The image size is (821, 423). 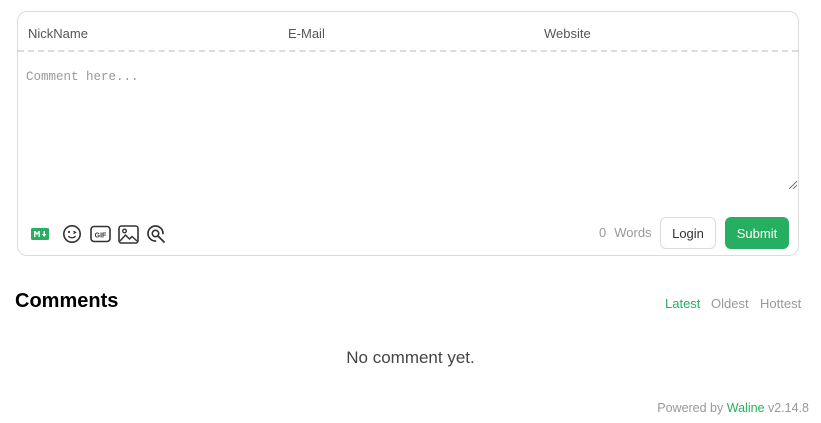 What do you see at coordinates (153, 33) in the screenshot?
I see `nickname-input` at bounding box center [153, 33].